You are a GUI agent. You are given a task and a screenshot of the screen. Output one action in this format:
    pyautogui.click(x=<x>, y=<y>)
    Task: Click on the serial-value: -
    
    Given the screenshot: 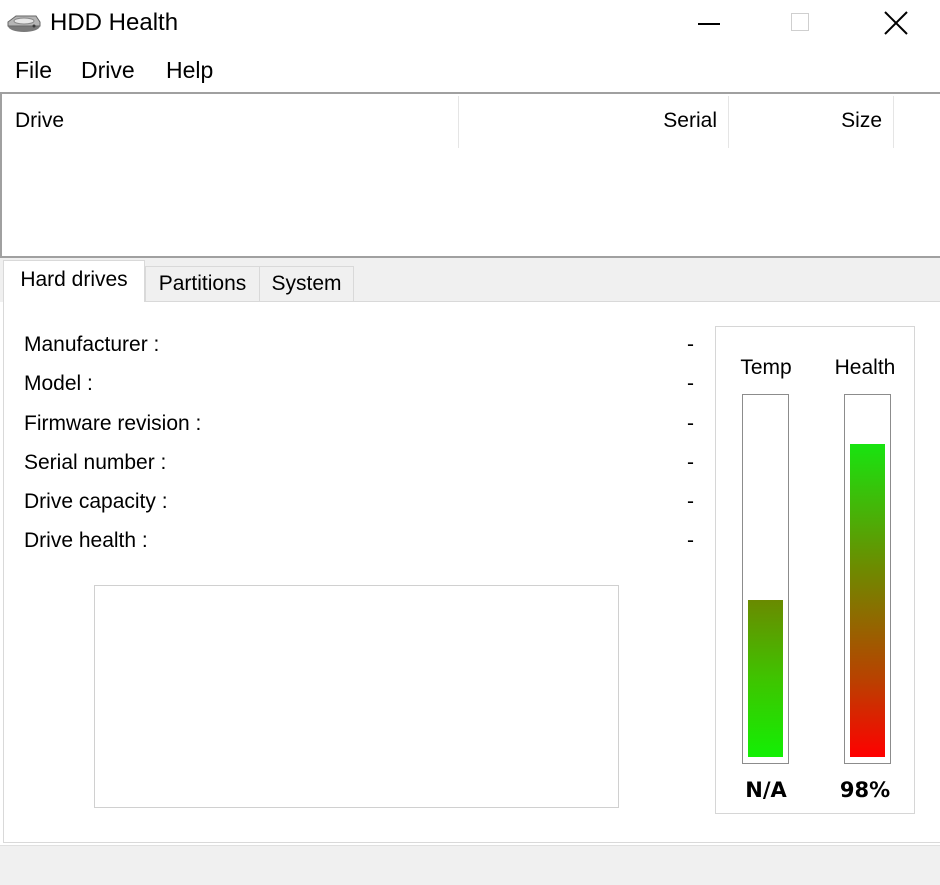 What is the action you would take?
    pyautogui.click(x=690, y=462)
    